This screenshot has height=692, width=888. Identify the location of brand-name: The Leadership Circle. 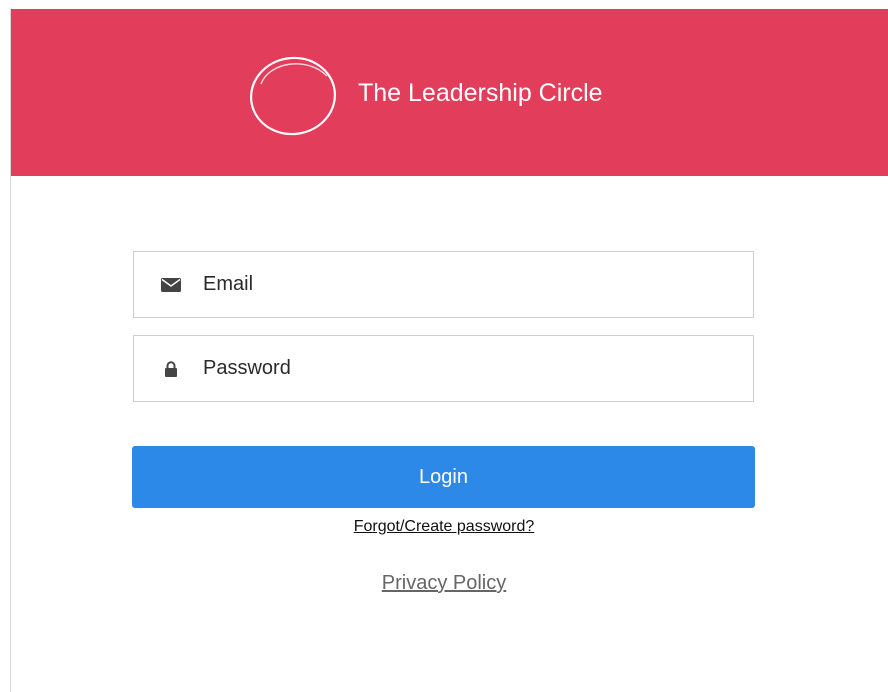
(480, 93).